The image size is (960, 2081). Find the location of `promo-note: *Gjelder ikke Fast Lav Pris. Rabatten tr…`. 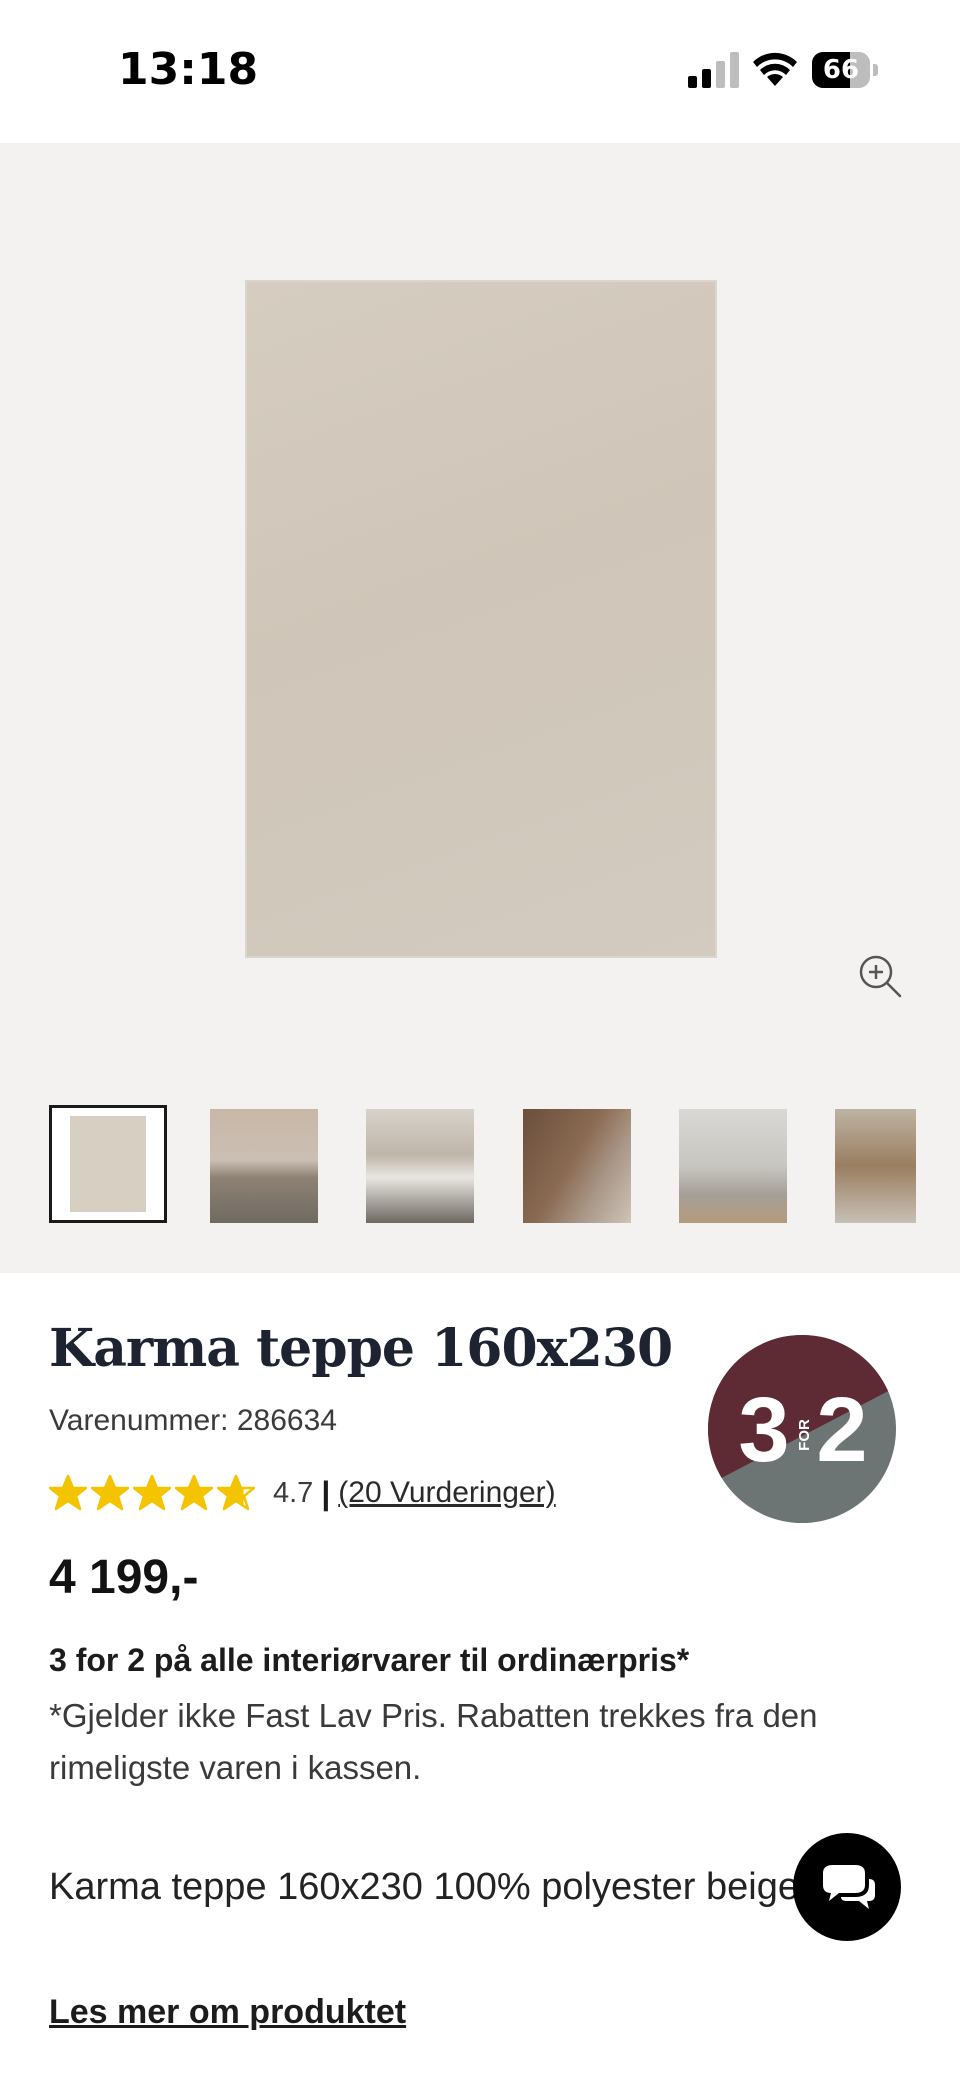

promo-note: *Gjelder ikke Fast Lav Pris. Rabatten tr… is located at coordinates (433, 1741).